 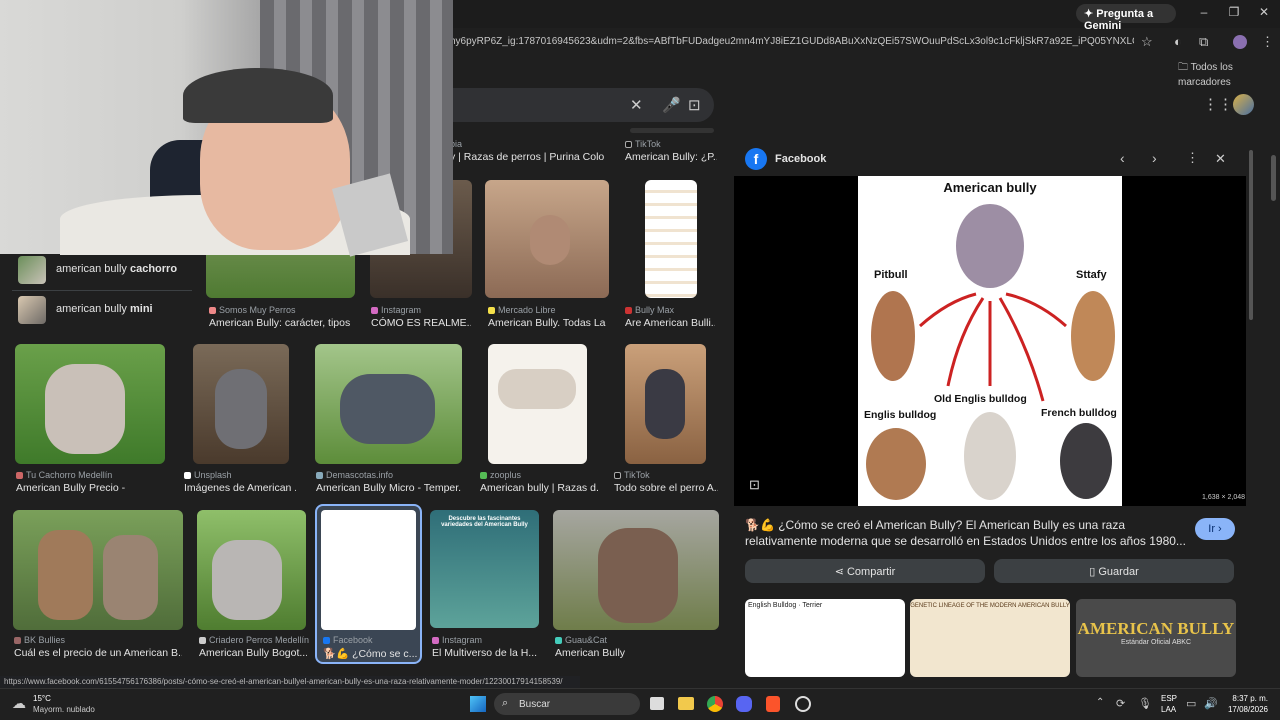 What do you see at coordinates (39, 640) in the screenshot?
I see `result-source: BK Bullies` at bounding box center [39, 640].